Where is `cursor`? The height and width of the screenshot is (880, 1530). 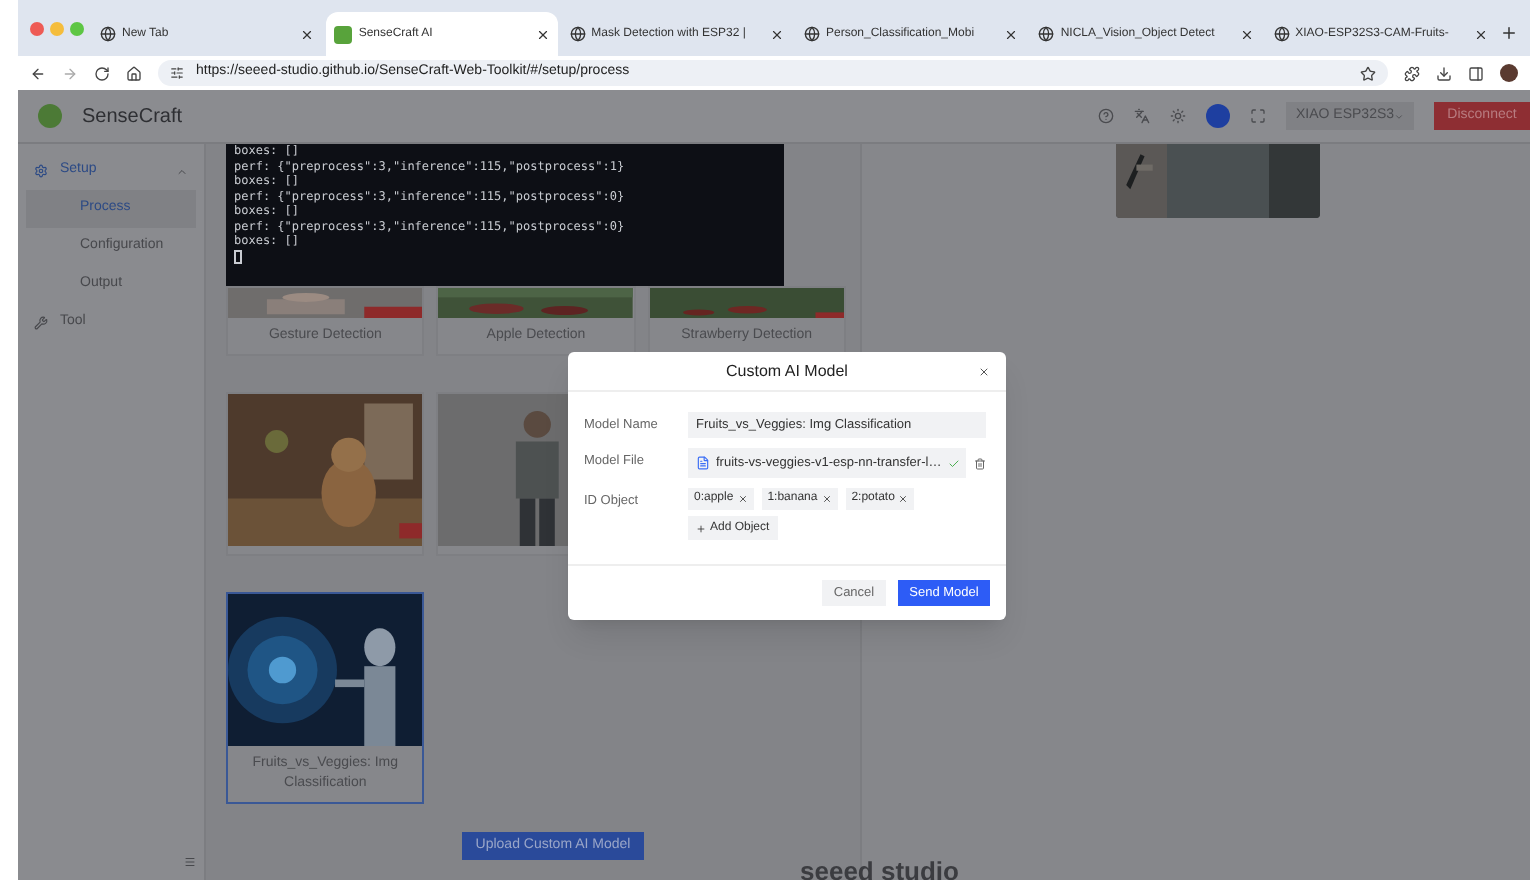 cursor is located at coordinates (238, 256).